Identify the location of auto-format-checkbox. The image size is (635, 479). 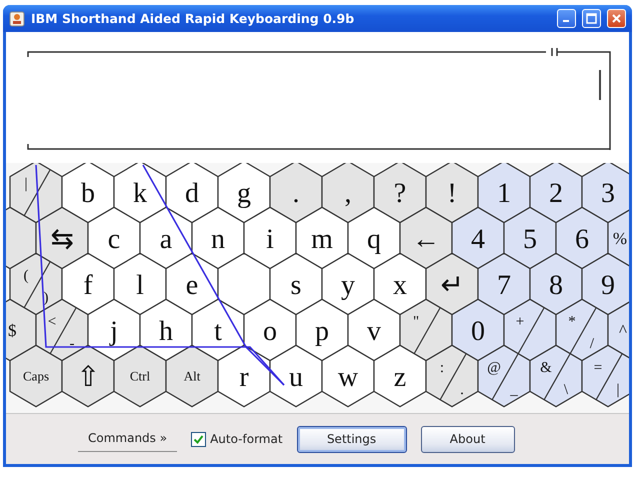
(198, 439).